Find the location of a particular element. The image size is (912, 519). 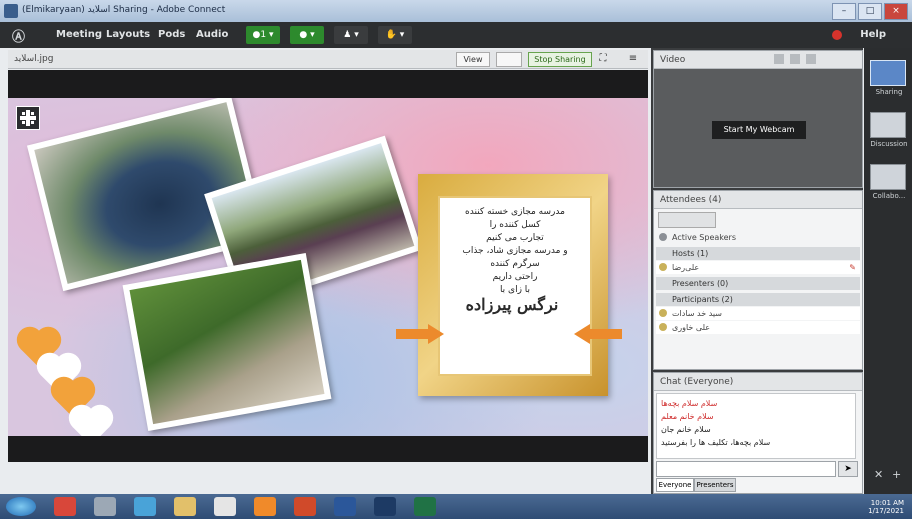

poem-line: و مدرسه مجازی شاد، جذاب is located at coordinates (515, 251).